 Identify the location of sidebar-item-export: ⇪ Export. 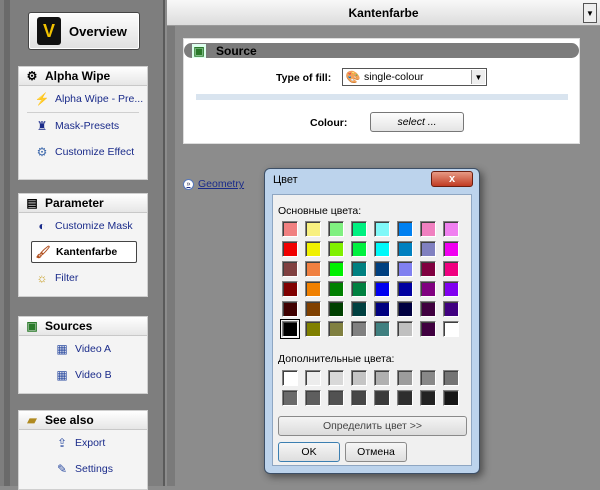
(83, 443).